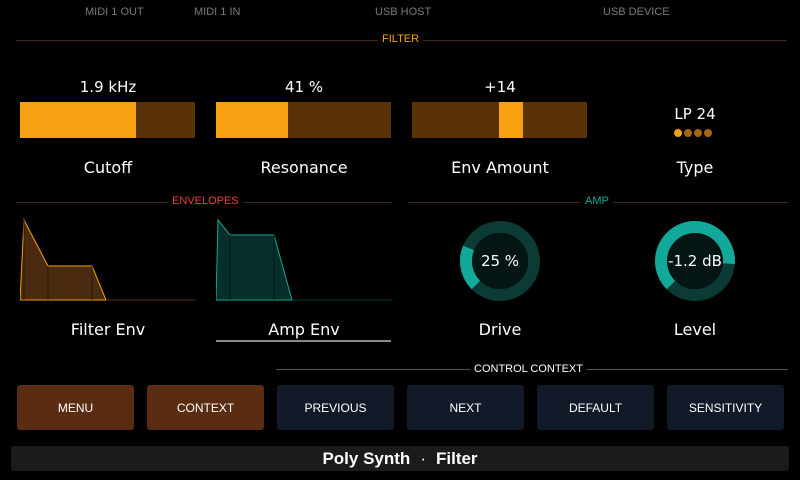  I want to click on resonance-fill, so click(252, 120).